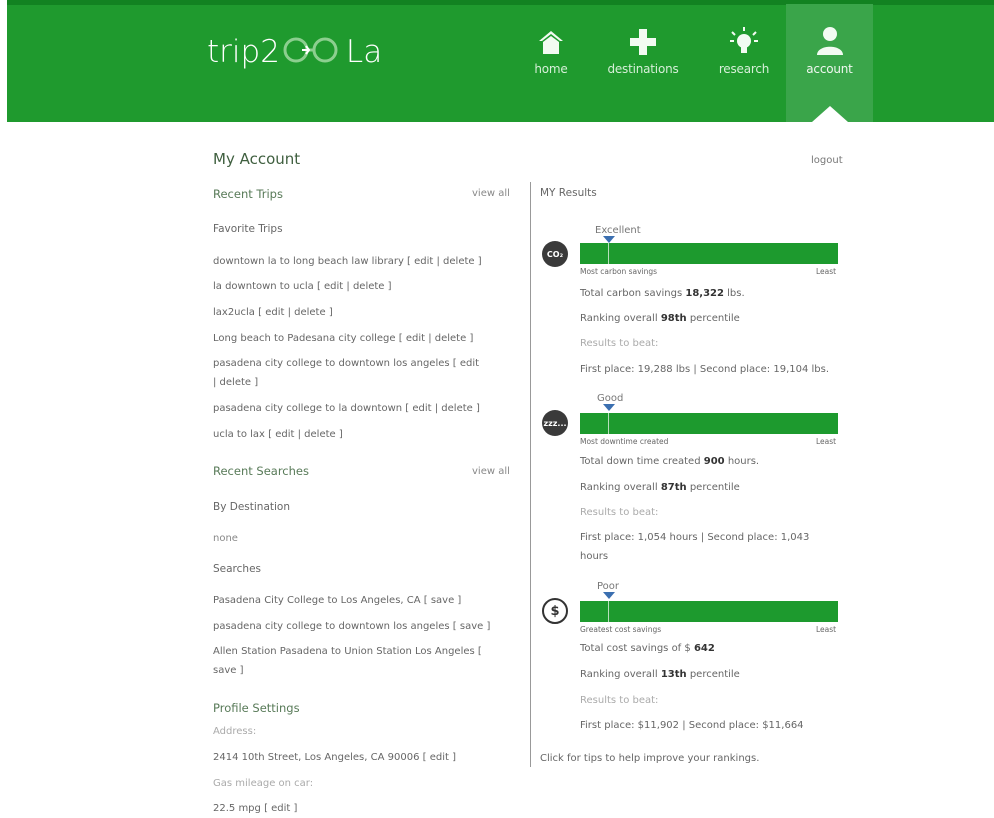  What do you see at coordinates (618, 230) in the screenshot?
I see `carbon-level-label: Excellent` at bounding box center [618, 230].